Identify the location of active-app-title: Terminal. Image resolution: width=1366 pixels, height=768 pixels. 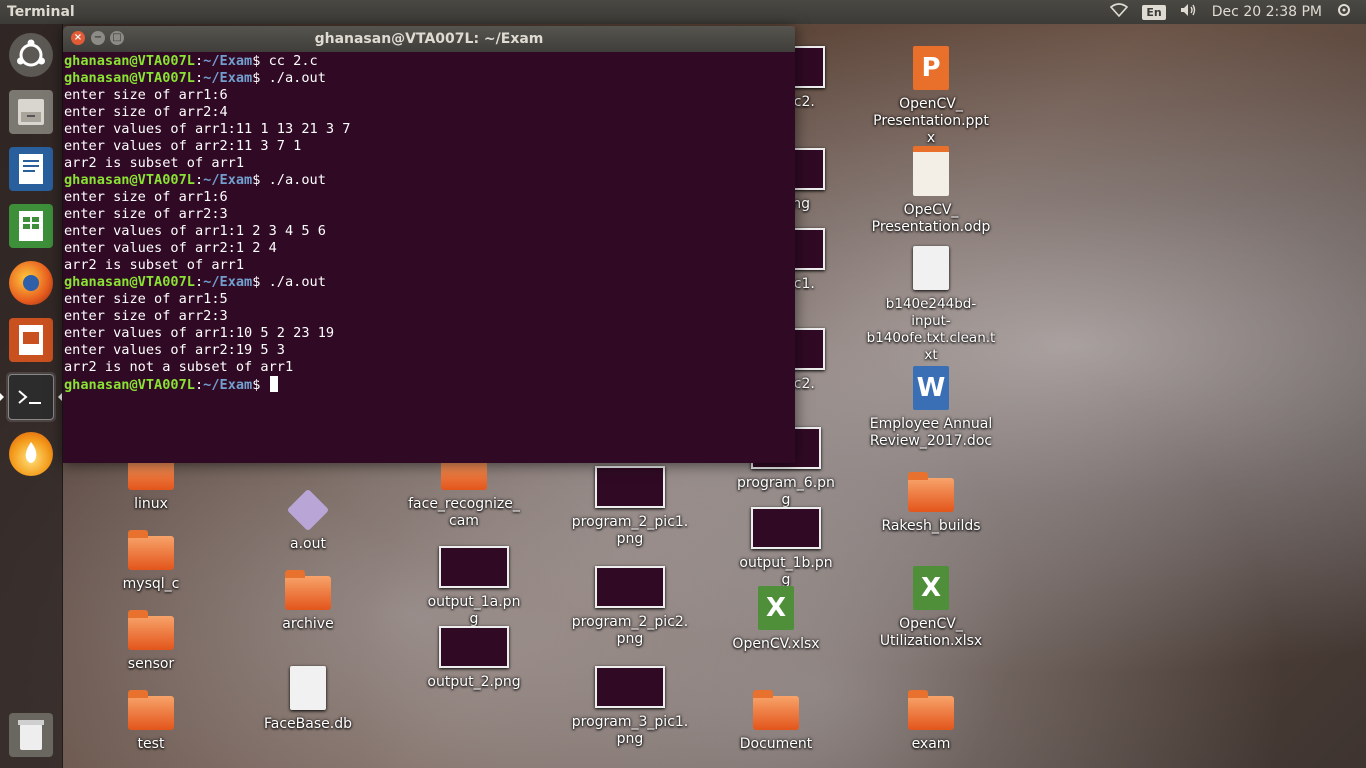
(41, 12).